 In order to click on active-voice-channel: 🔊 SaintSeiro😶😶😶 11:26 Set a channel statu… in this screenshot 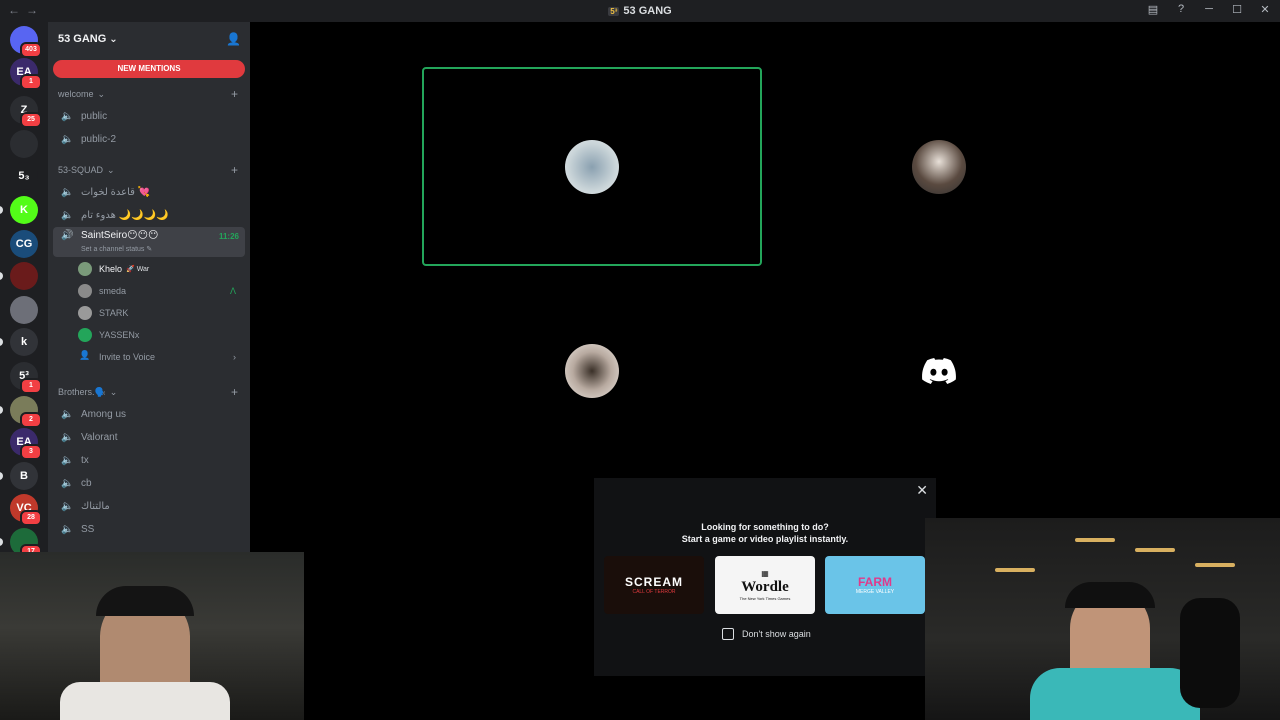, I will do `click(149, 242)`.